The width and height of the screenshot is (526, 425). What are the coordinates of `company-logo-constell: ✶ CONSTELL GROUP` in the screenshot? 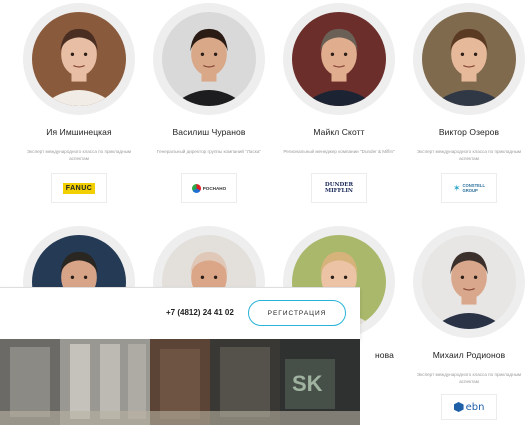 It's located at (469, 188).